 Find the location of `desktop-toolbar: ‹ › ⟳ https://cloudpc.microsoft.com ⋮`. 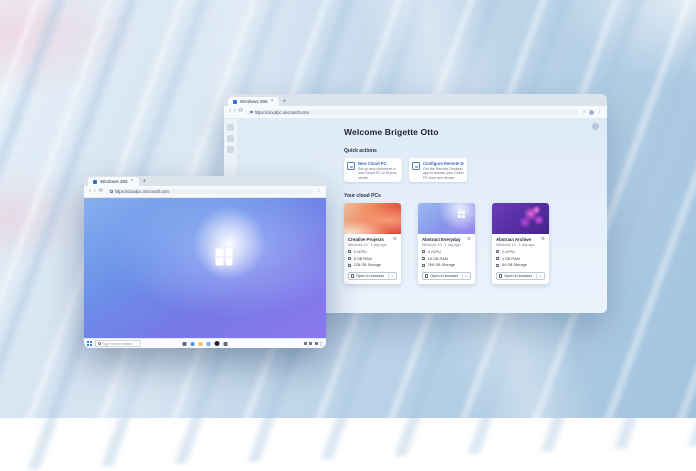

desktop-toolbar: ‹ › ⟳ https://cloudpc.microsoft.com ⋮ is located at coordinates (205, 192).